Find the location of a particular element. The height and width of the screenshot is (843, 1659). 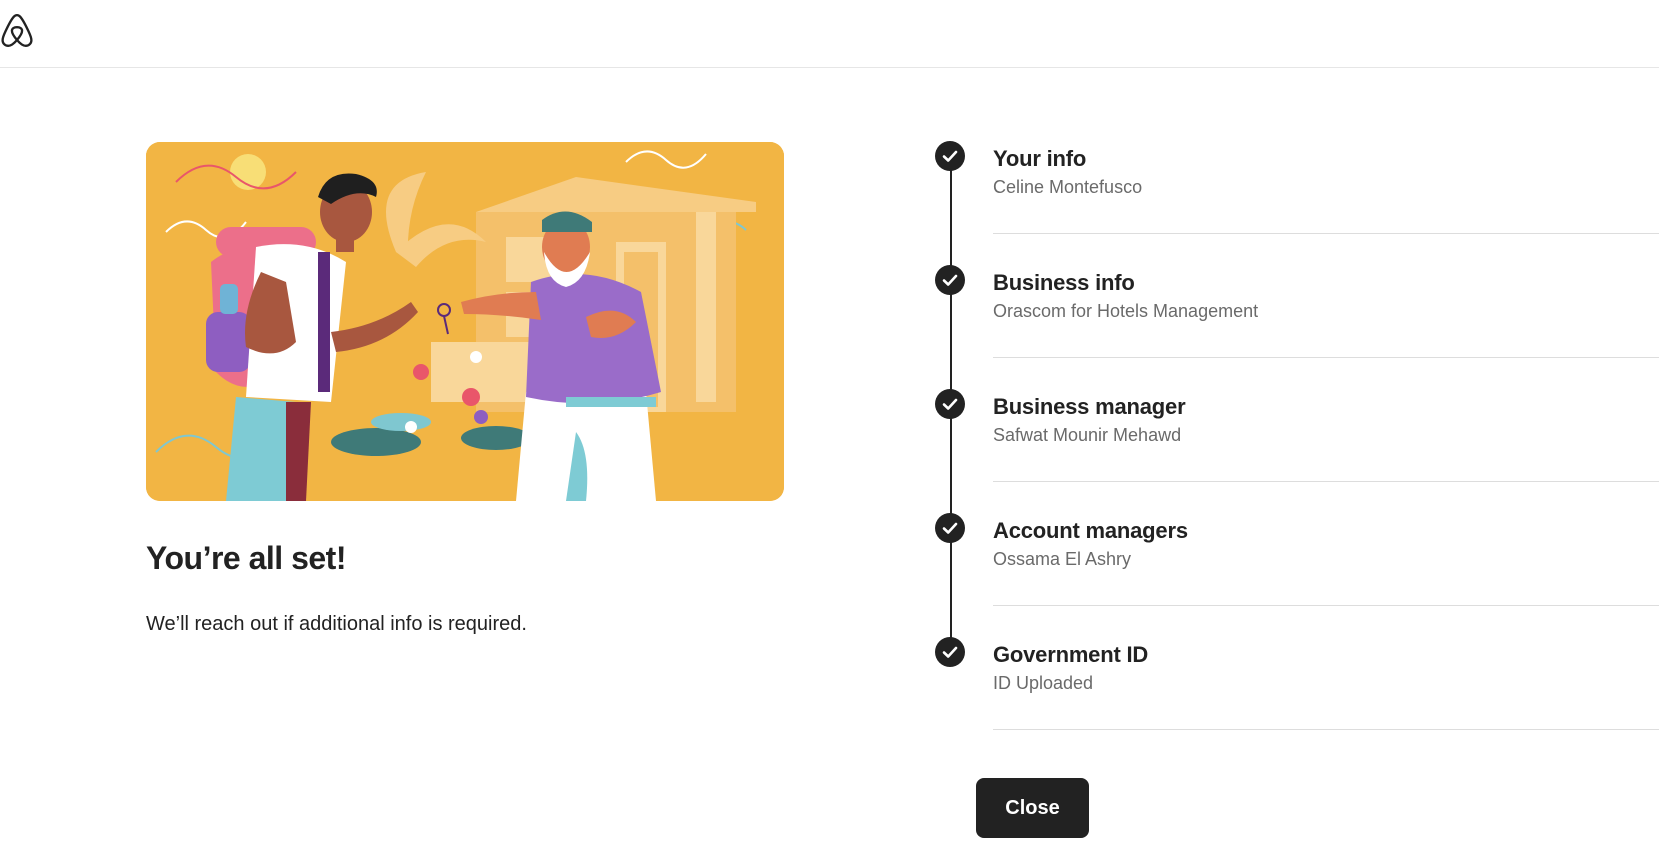

step-value: Celine Montefusco is located at coordinates (1068, 187).